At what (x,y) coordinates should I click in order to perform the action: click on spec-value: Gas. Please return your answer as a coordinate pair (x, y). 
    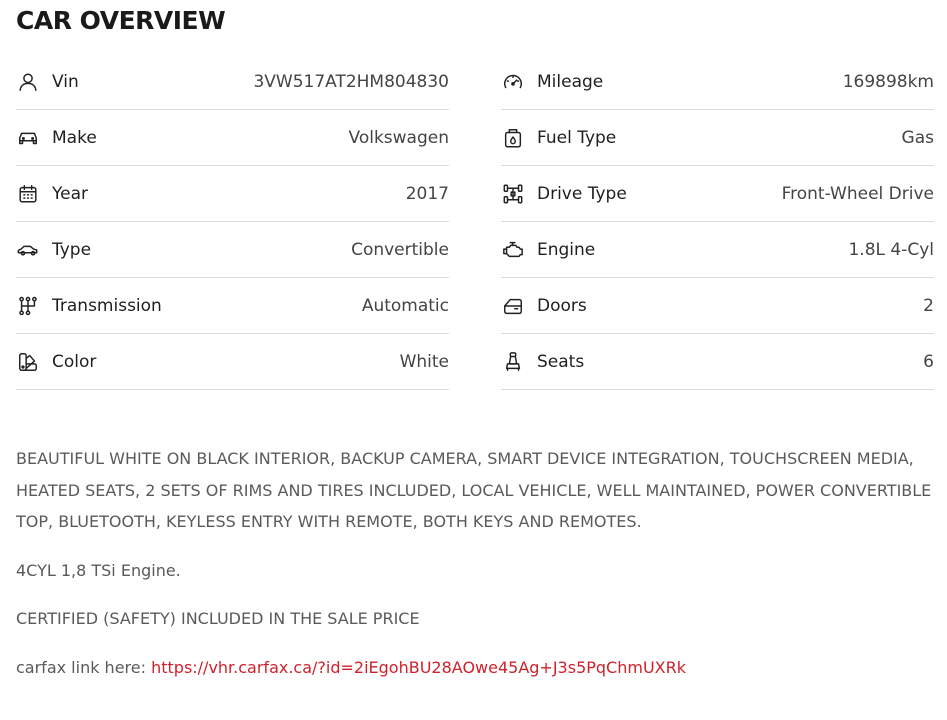
    Looking at the image, I should click on (917, 137).